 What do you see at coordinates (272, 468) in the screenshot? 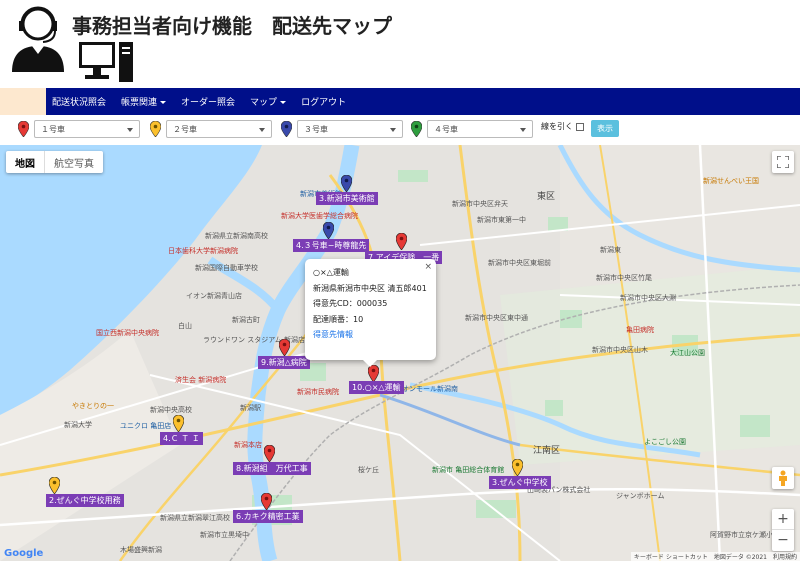
I see `delivery-marker-label: 8.新潟組 万代工事` at bounding box center [272, 468].